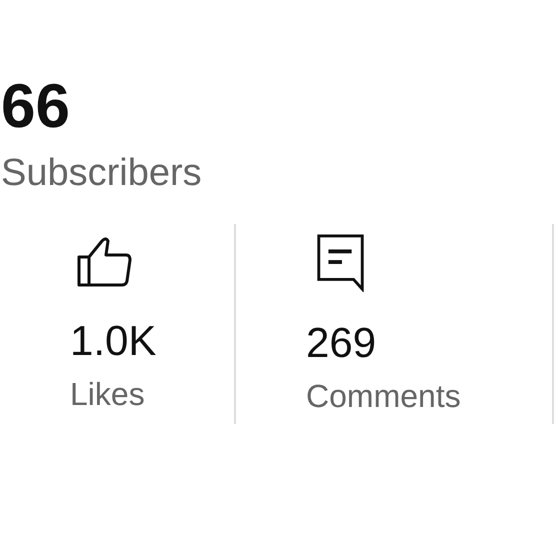 The width and height of the screenshot is (560, 560). I want to click on subscriber-label: Subscribers, so click(102, 173).